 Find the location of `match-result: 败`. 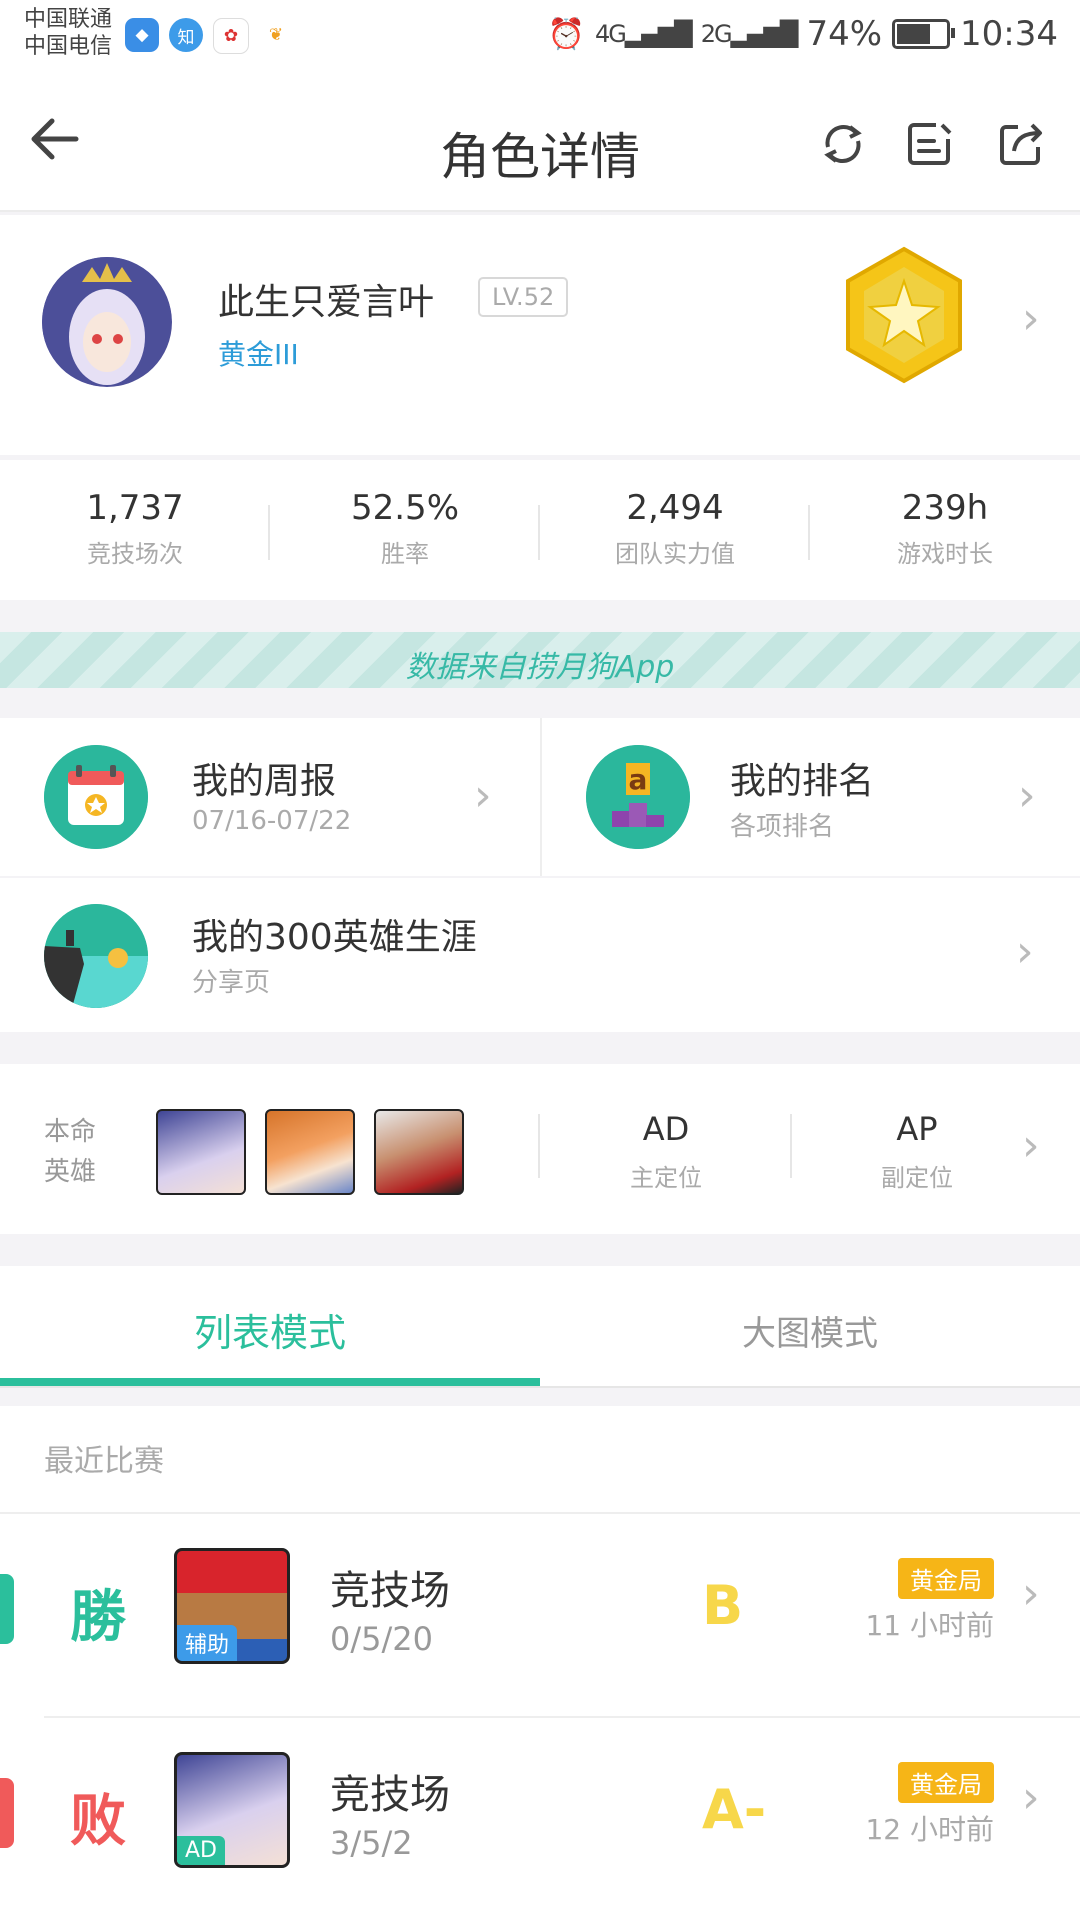

match-result: 败 is located at coordinates (98, 1821).